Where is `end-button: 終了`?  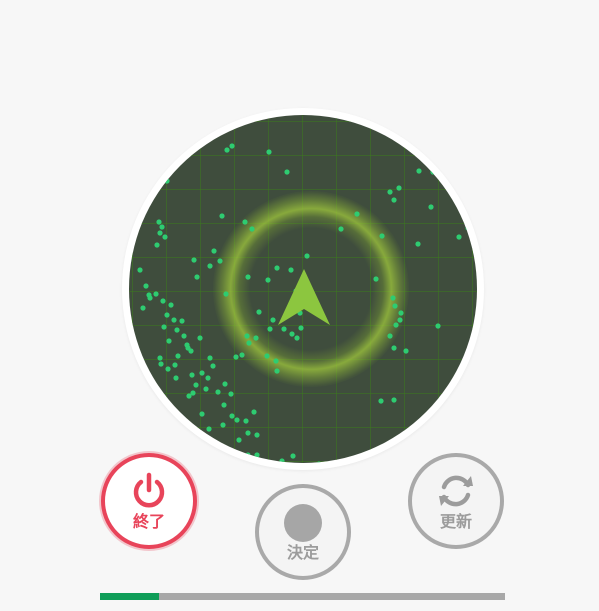 end-button: 終了 is located at coordinates (149, 501).